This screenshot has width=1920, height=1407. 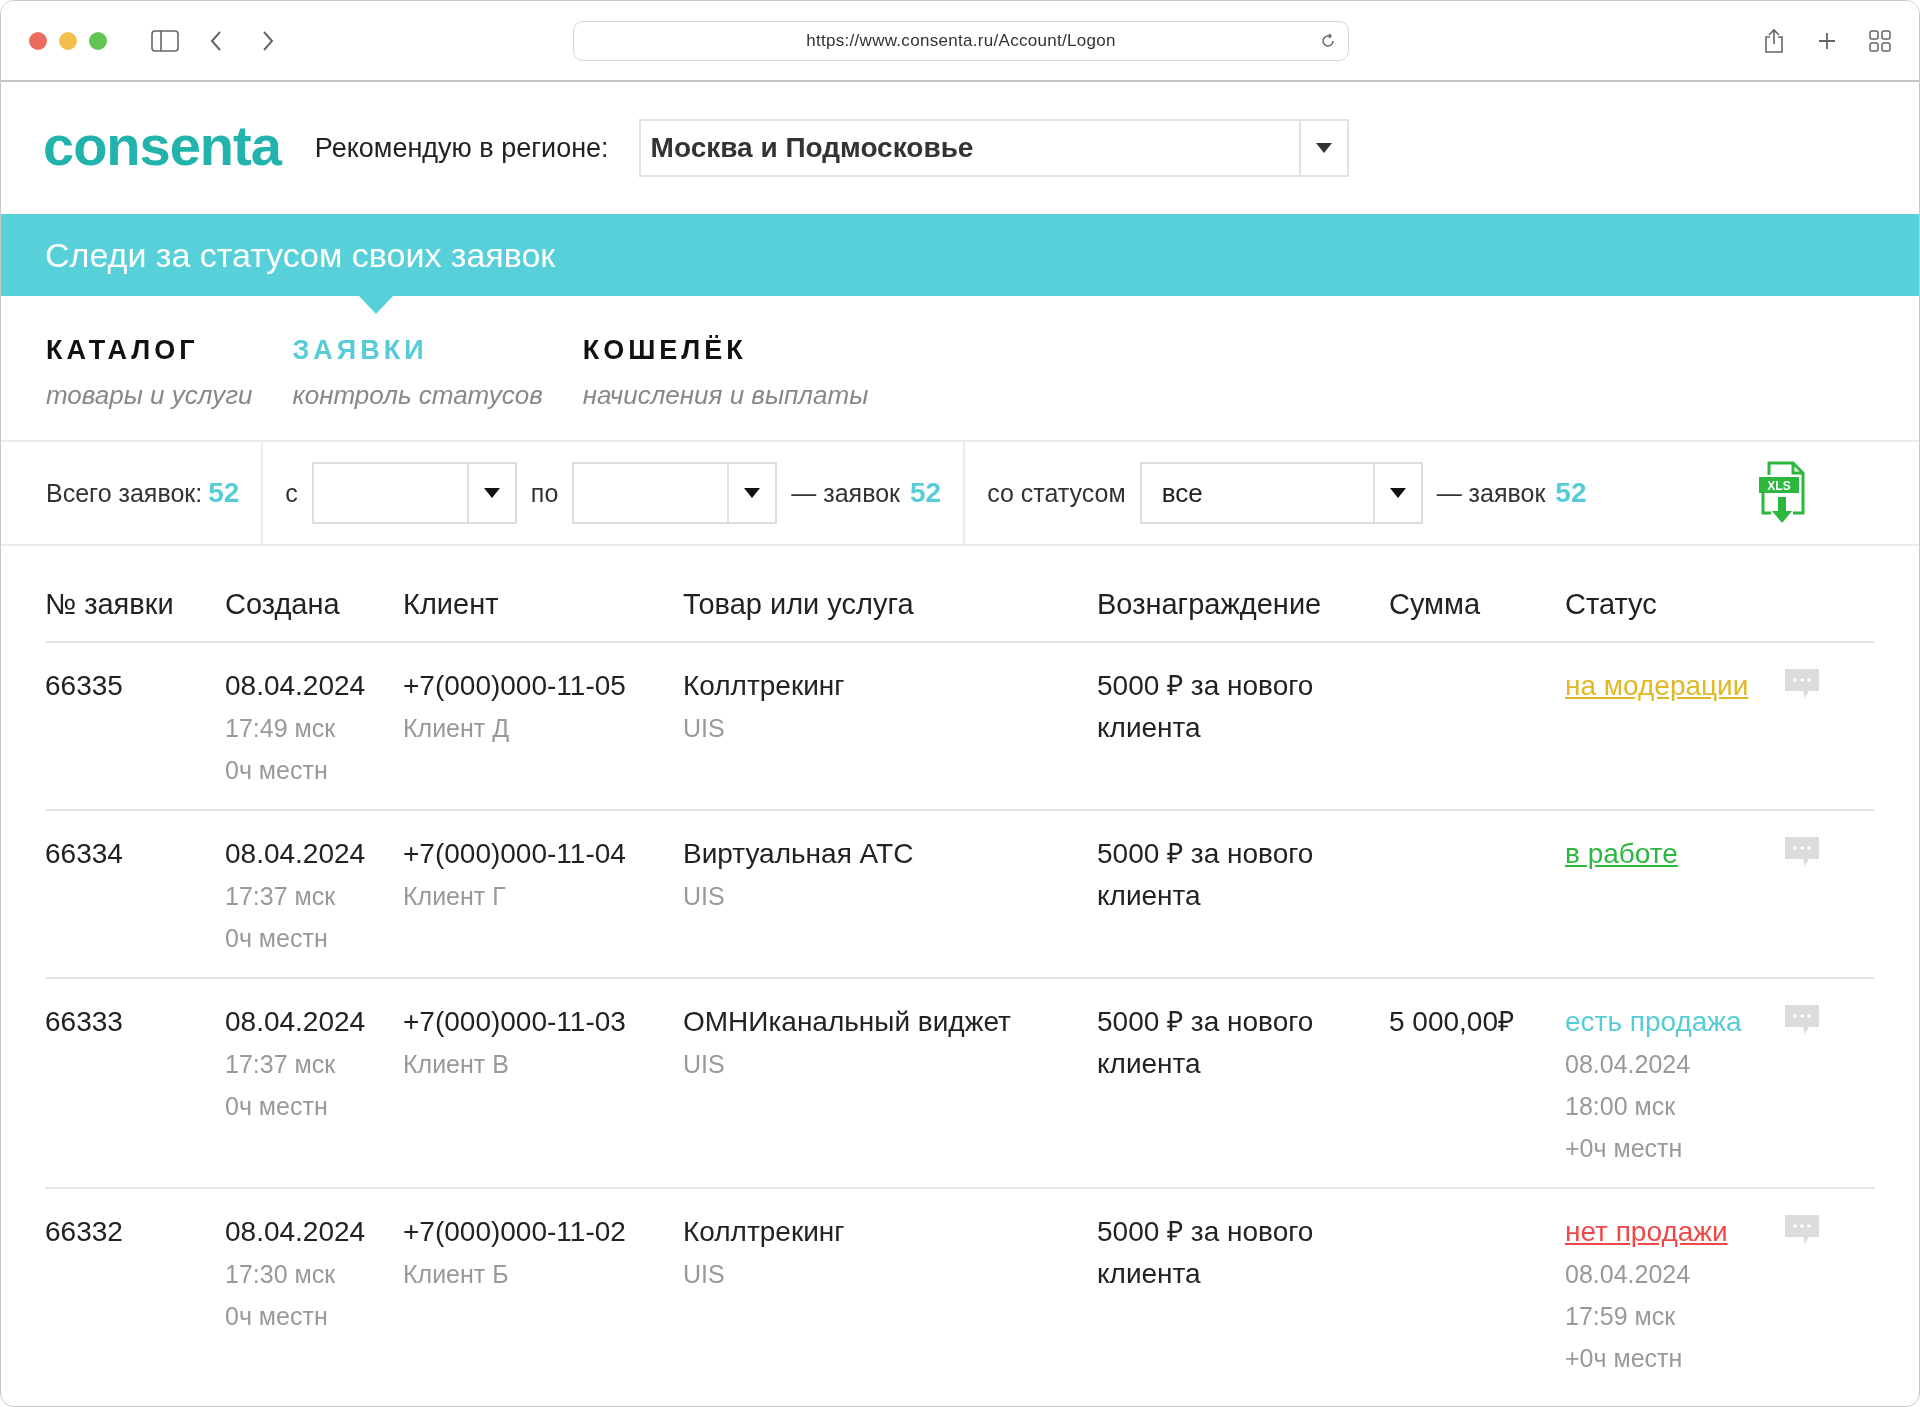 I want to click on column-header: Вознаграждение, so click(x=1210, y=604).